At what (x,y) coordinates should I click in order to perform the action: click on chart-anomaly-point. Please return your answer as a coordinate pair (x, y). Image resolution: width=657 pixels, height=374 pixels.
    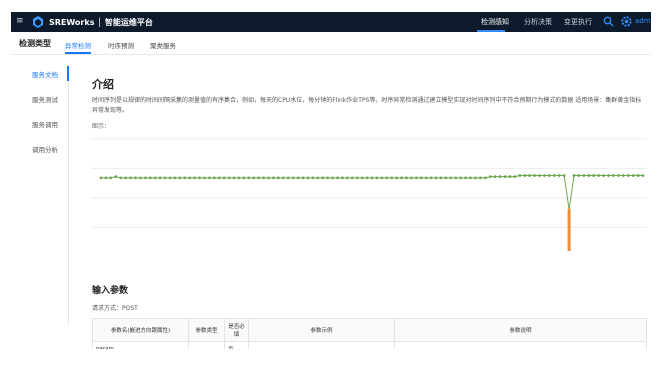
    Looking at the image, I should click on (569, 210).